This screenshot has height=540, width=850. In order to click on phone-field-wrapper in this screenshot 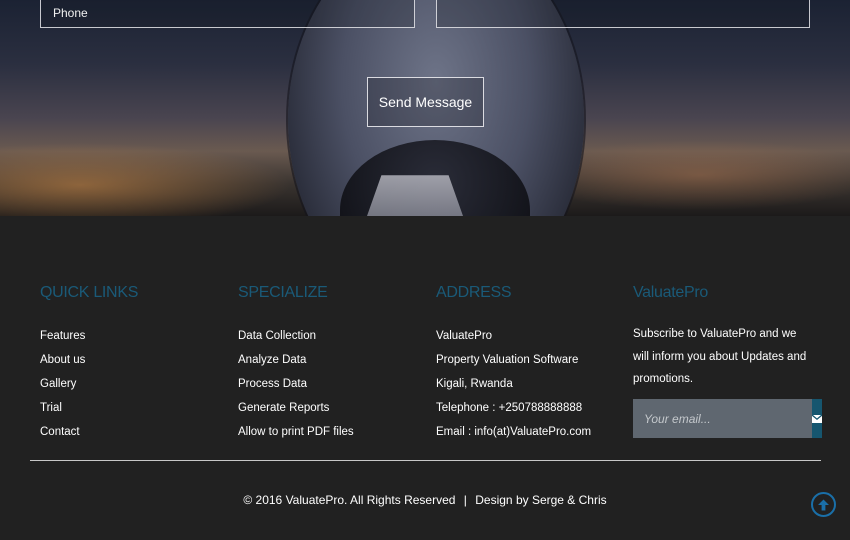, I will do `click(227, 14)`.